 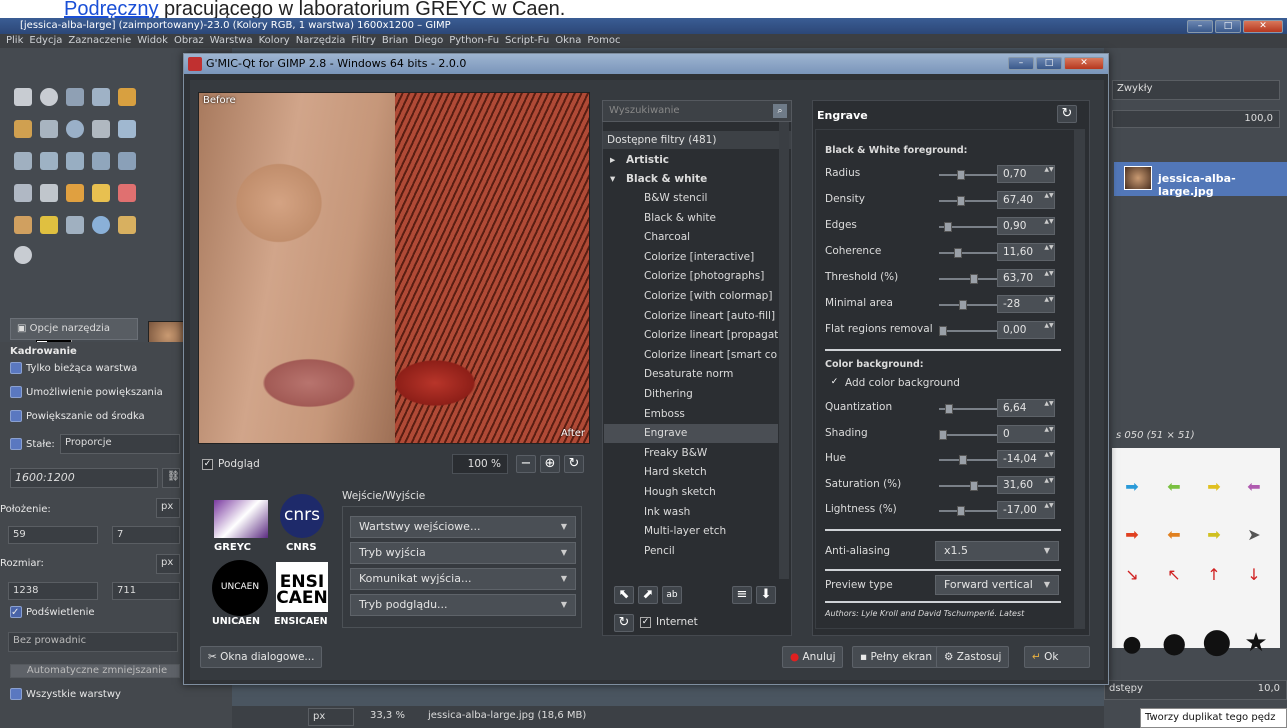 I want to click on rotate-icon, so click(x=49, y=161).